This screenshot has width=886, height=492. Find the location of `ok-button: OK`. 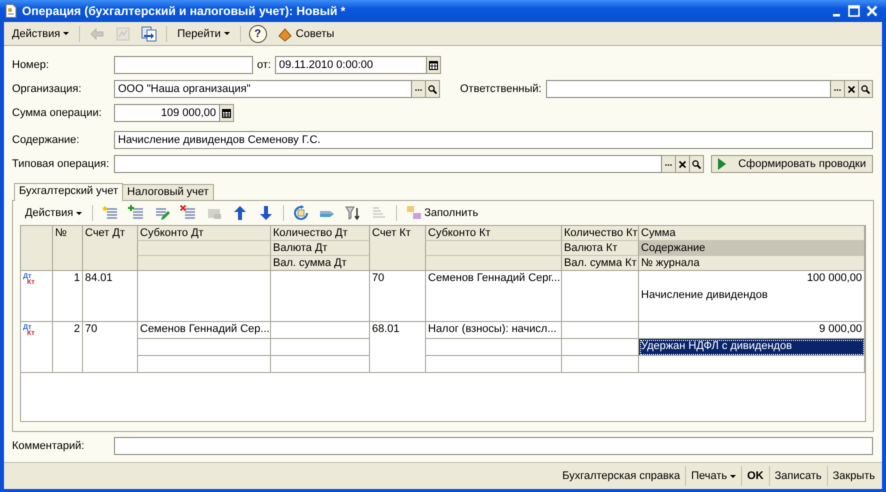

ok-button: OK is located at coordinates (755, 476).